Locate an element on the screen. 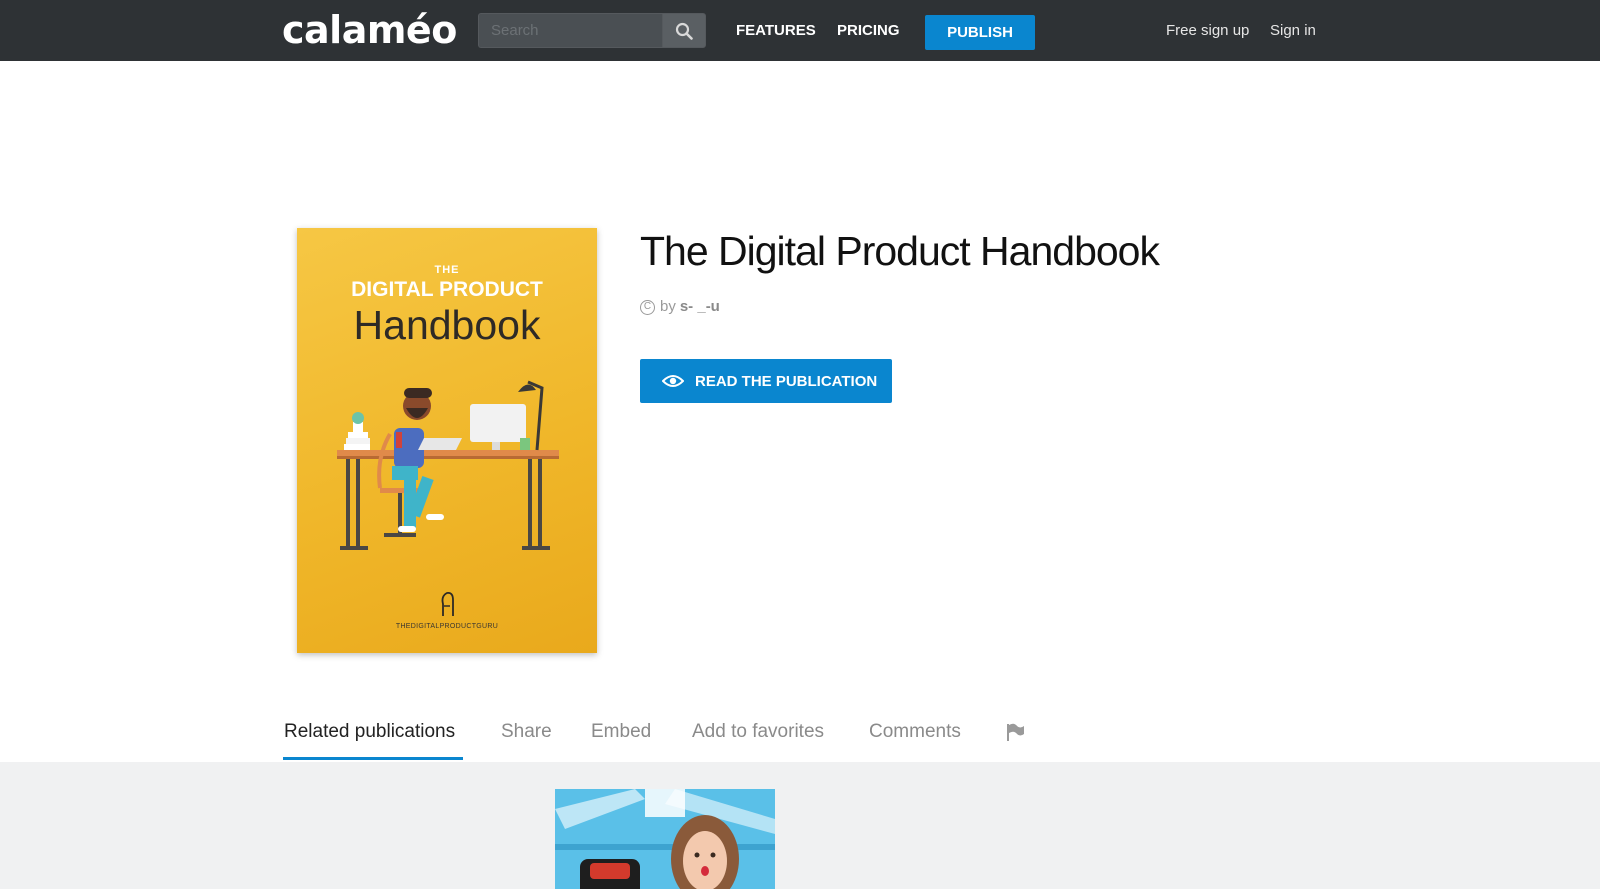 The image size is (1600, 889). nav-pricing: PRICING is located at coordinates (868, 31).